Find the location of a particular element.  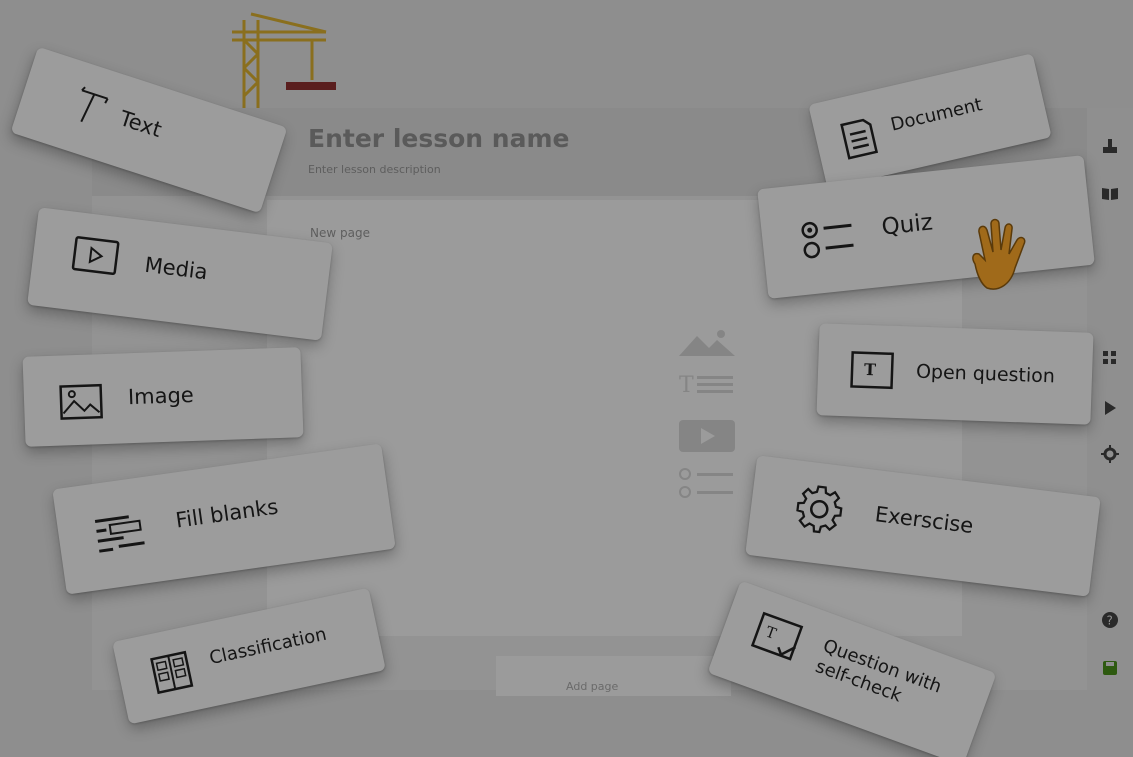

open-question-card-label: Open question is located at coordinates (985, 374).